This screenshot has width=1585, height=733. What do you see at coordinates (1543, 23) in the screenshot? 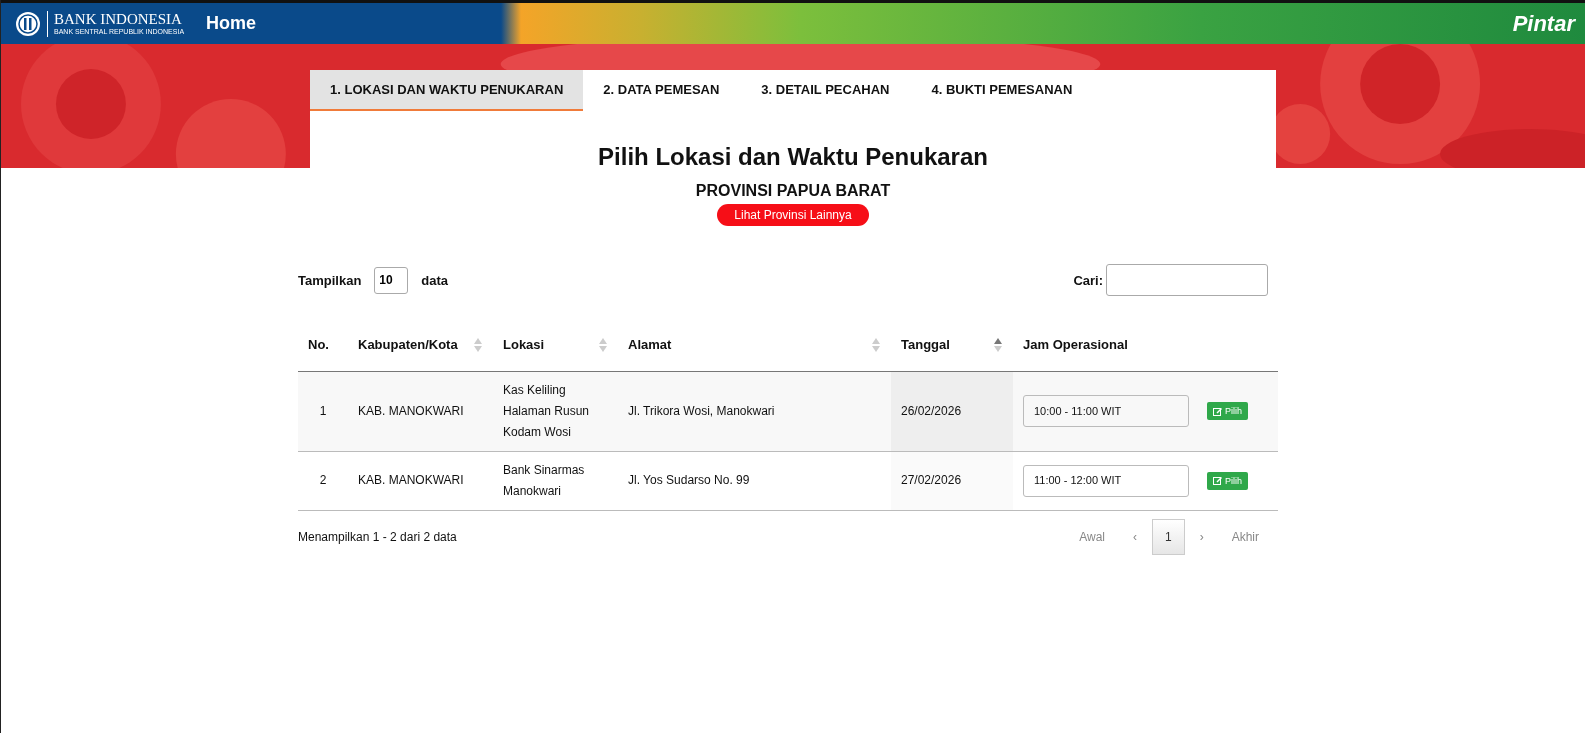
I see `brand-logo: Pintar` at bounding box center [1543, 23].